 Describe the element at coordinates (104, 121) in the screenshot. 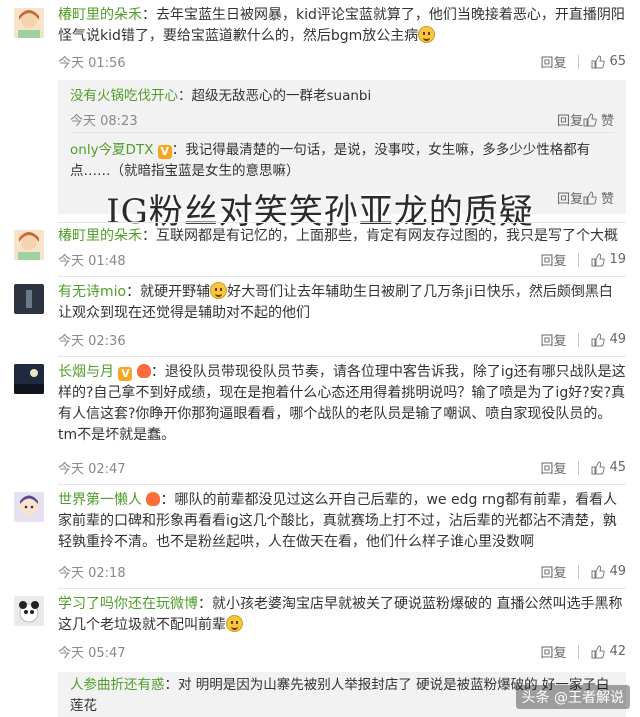

I see `reply-time: 今天 08:23` at that location.